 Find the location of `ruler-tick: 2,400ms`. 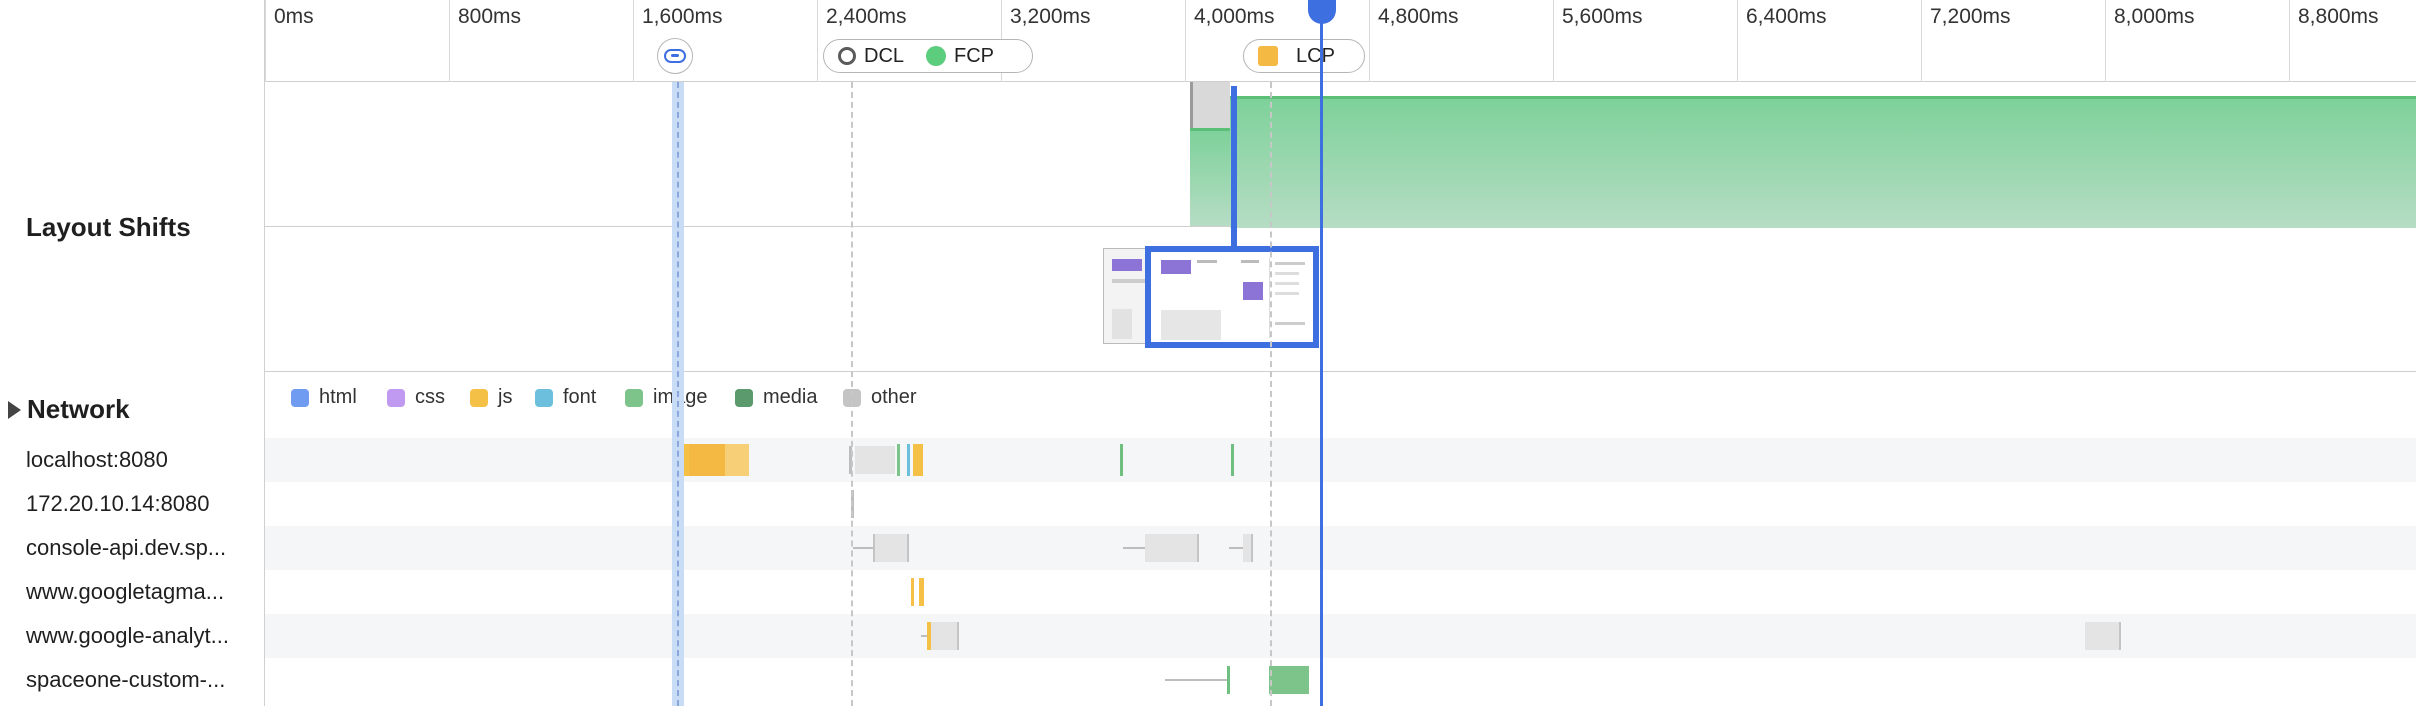

ruler-tick: 2,400ms is located at coordinates (862, 41).